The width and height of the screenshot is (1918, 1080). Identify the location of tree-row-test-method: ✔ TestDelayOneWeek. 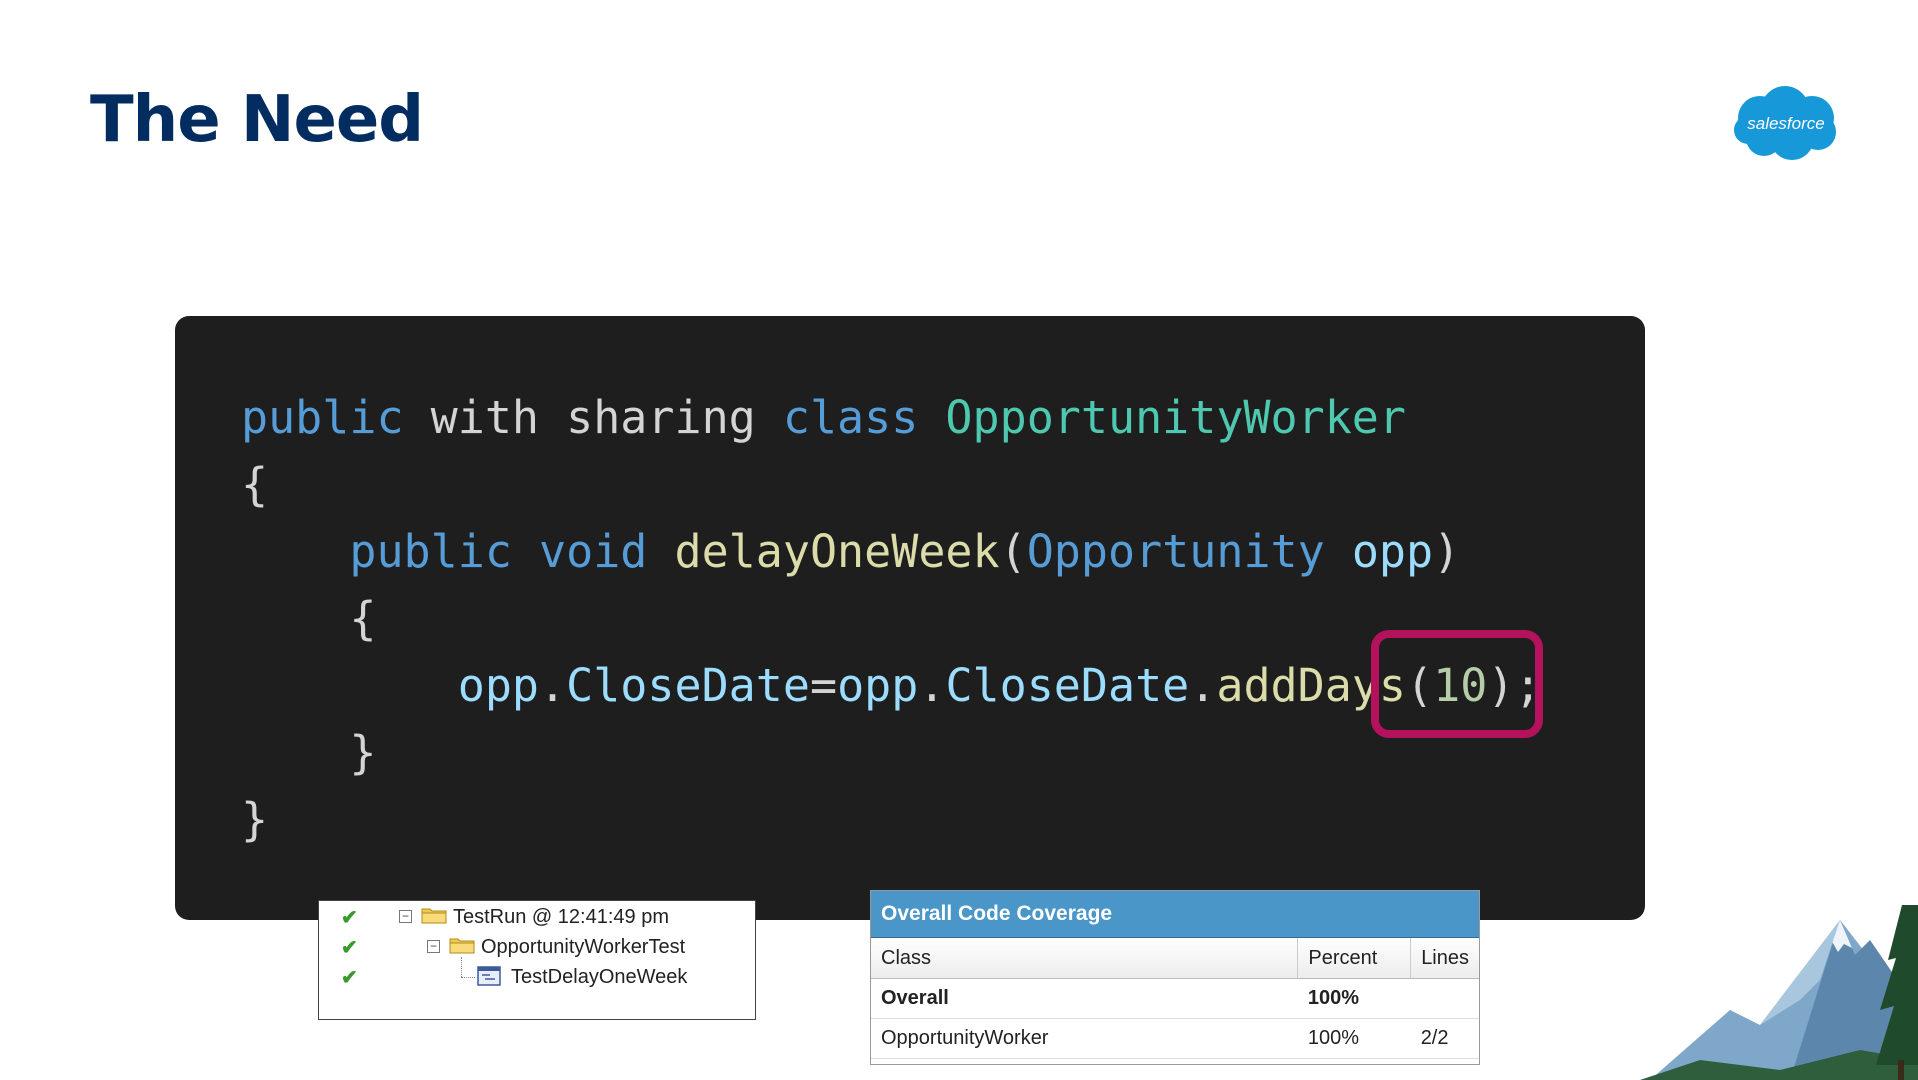
(537, 974).